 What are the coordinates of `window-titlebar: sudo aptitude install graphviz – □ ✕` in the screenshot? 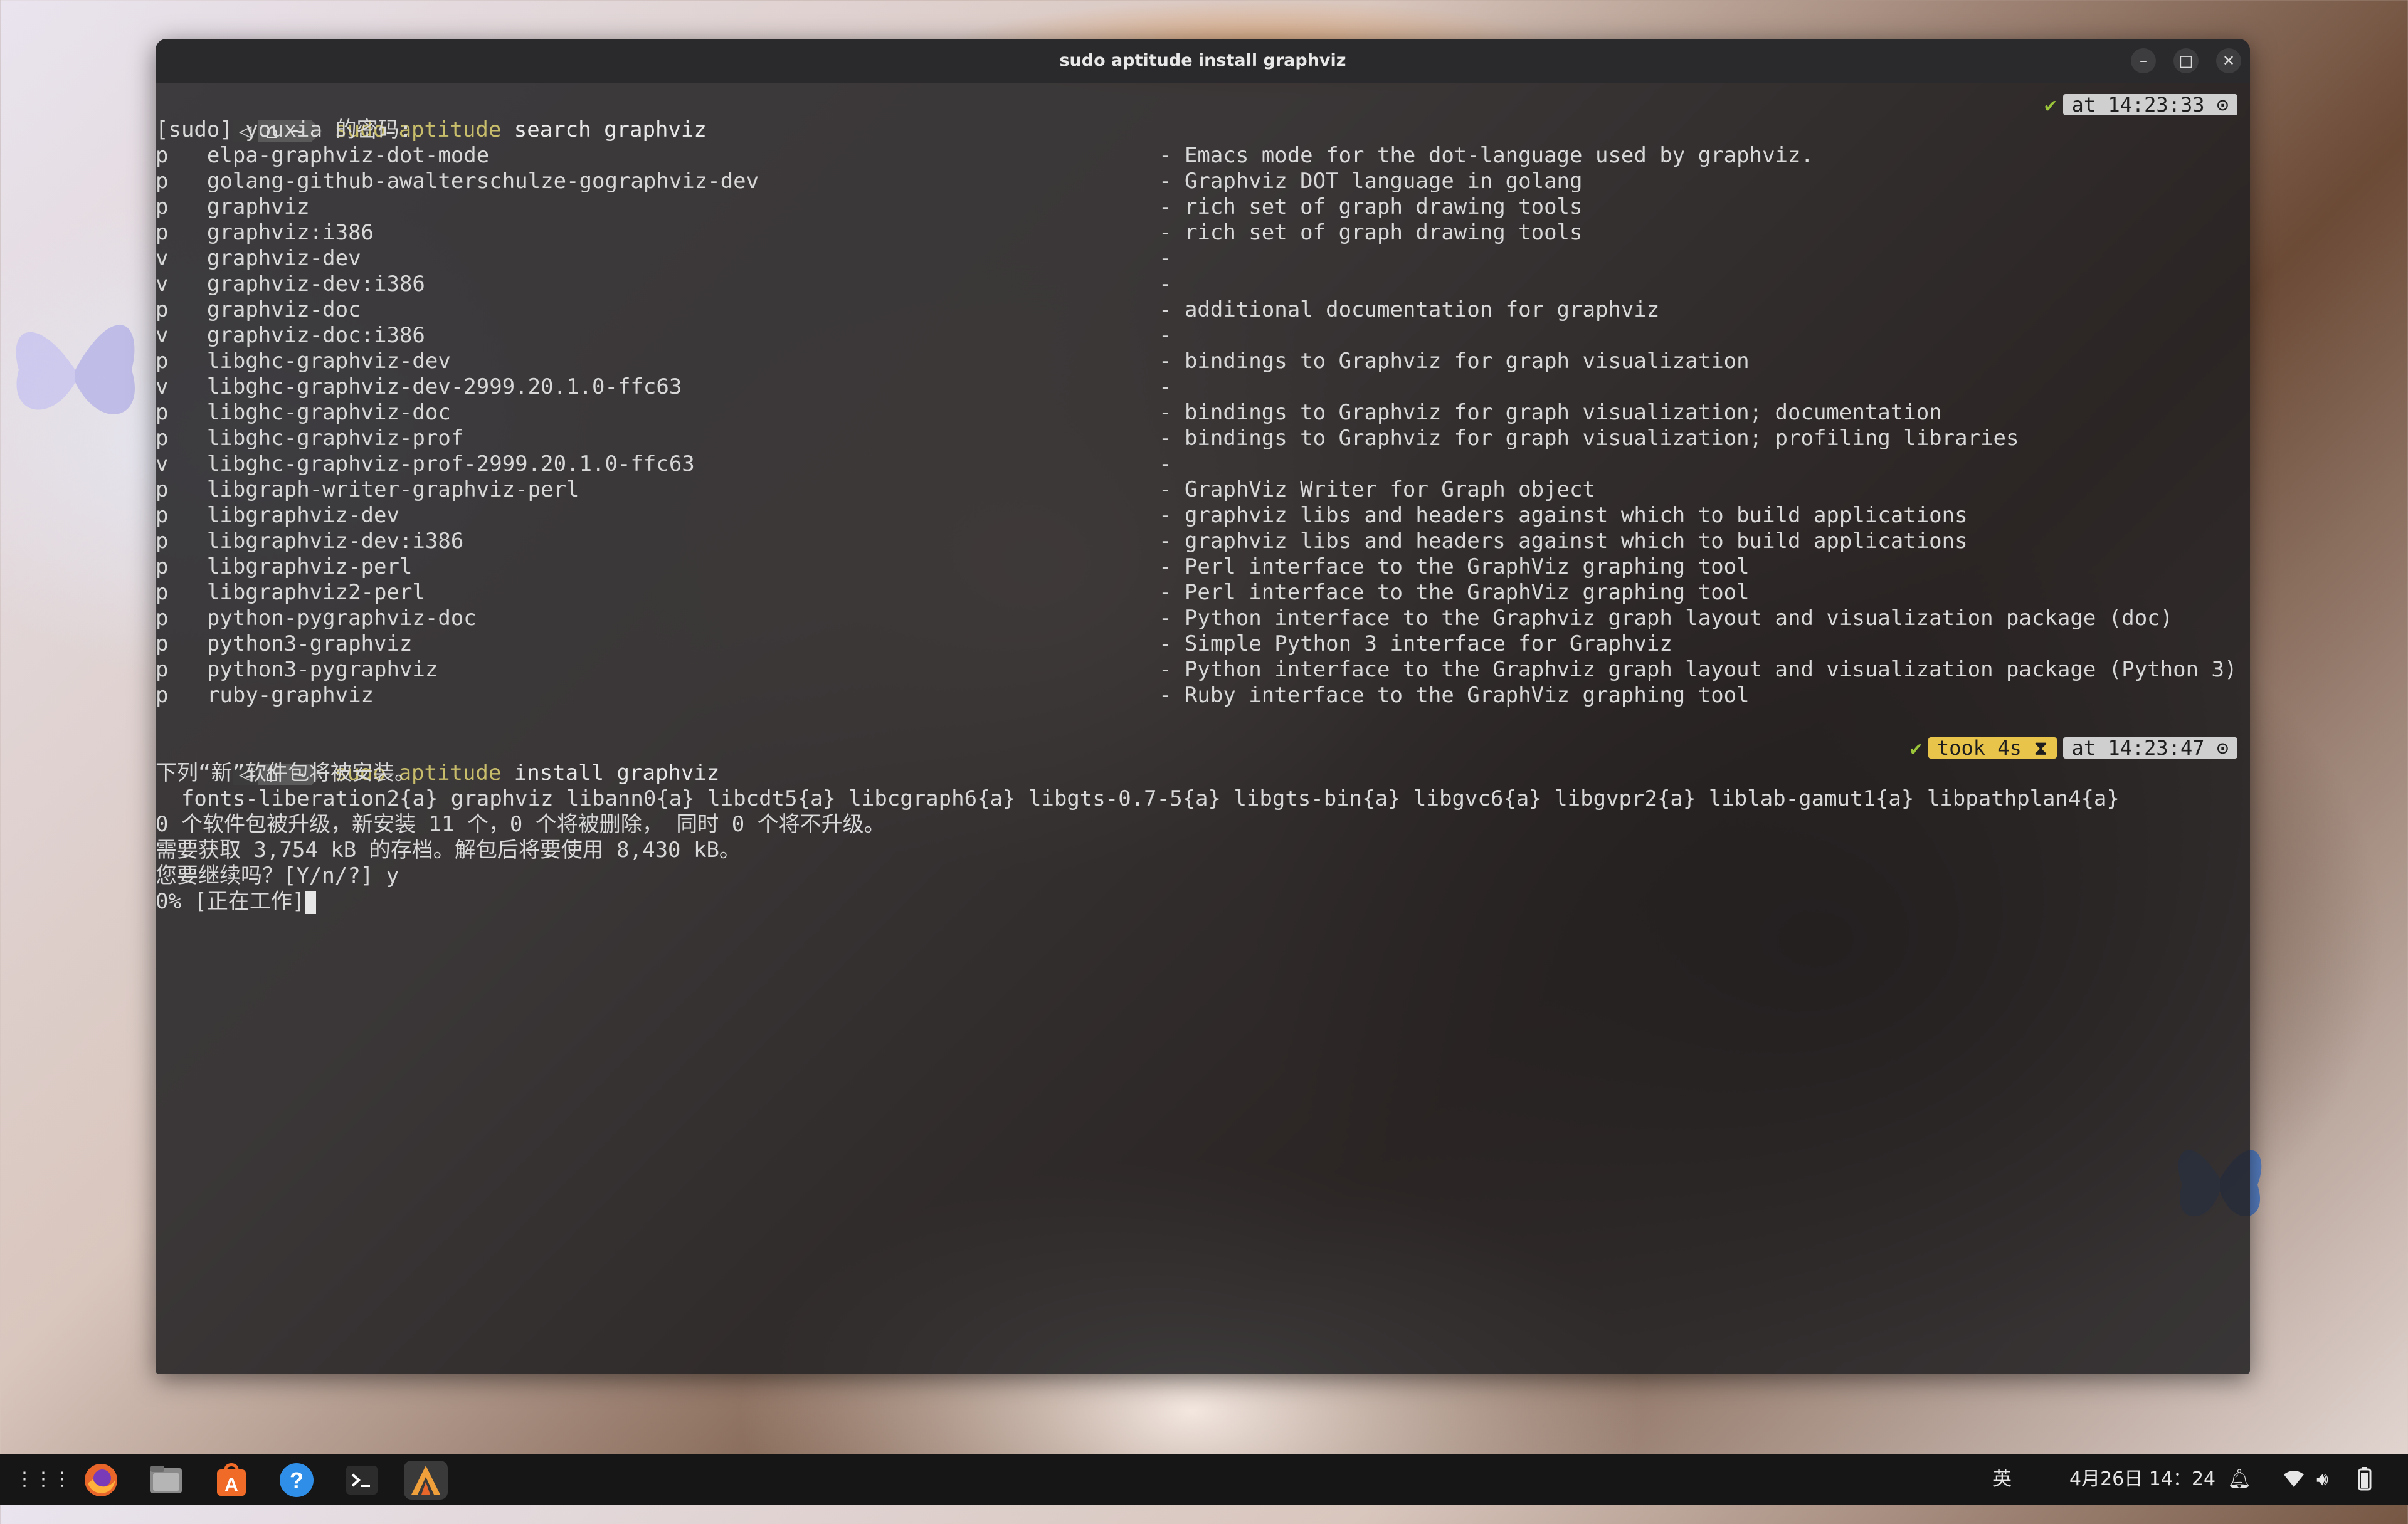 It's located at (1203, 61).